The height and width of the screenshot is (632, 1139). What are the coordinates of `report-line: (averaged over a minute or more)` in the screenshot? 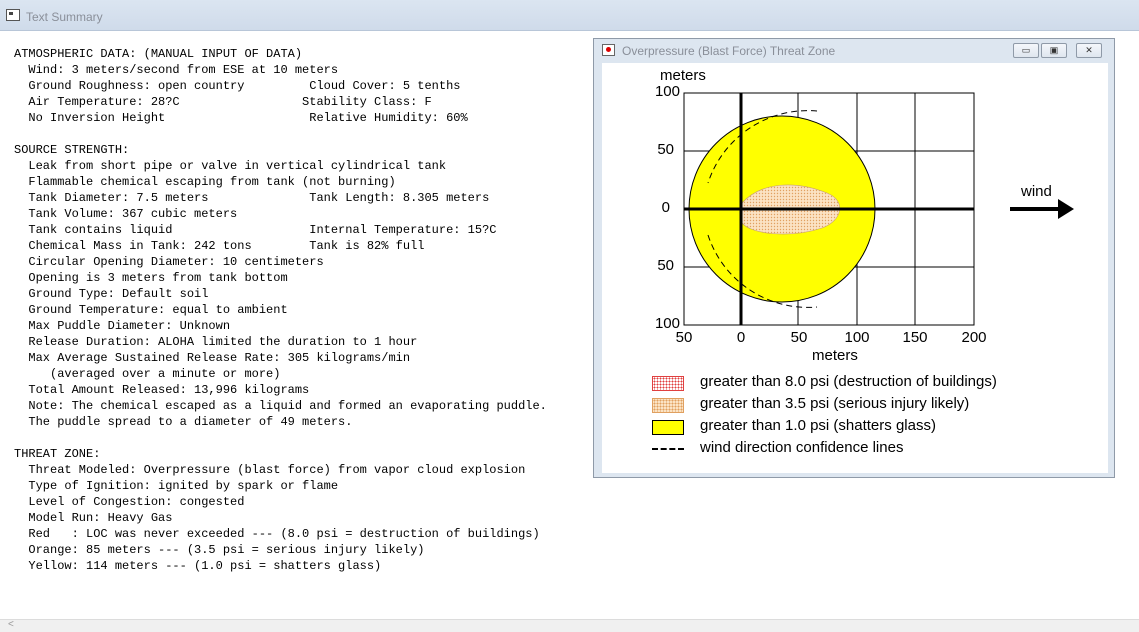 It's located at (147, 374).